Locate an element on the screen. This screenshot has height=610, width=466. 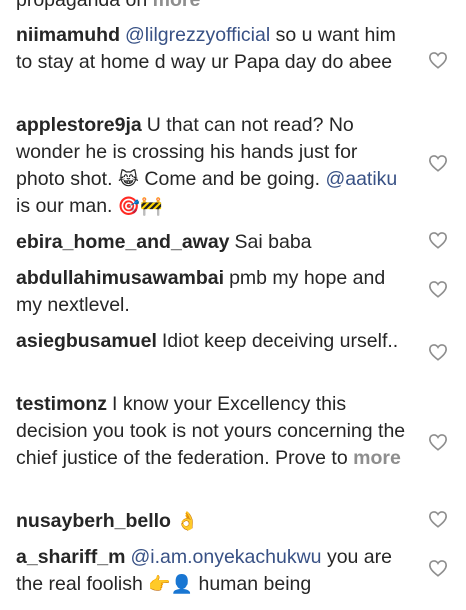
comment-username: testimonz is located at coordinates (61, 404).